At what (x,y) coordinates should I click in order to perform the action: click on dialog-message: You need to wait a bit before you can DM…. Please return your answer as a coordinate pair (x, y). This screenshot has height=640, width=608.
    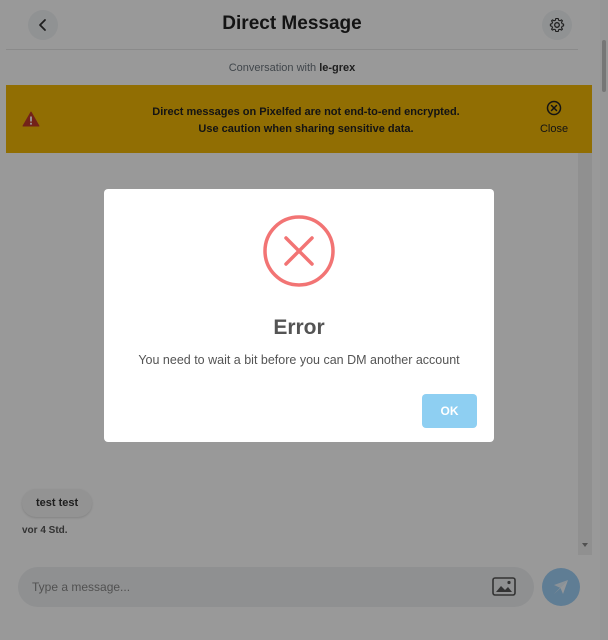
    Looking at the image, I should click on (299, 360).